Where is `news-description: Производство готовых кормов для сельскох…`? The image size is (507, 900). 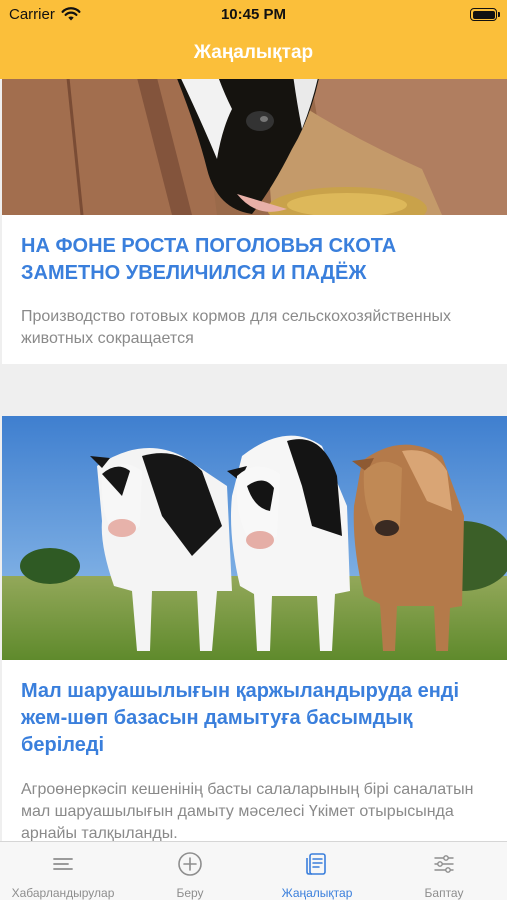 news-description: Производство готовых кормов для сельскох… is located at coordinates (236, 327).